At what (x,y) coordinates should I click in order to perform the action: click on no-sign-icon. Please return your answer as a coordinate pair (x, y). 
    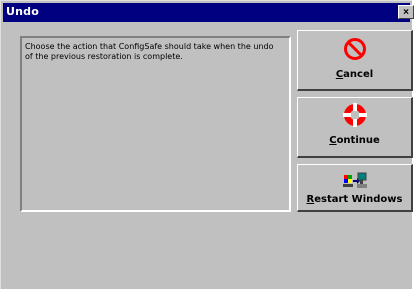
    Looking at the image, I should click on (354, 49).